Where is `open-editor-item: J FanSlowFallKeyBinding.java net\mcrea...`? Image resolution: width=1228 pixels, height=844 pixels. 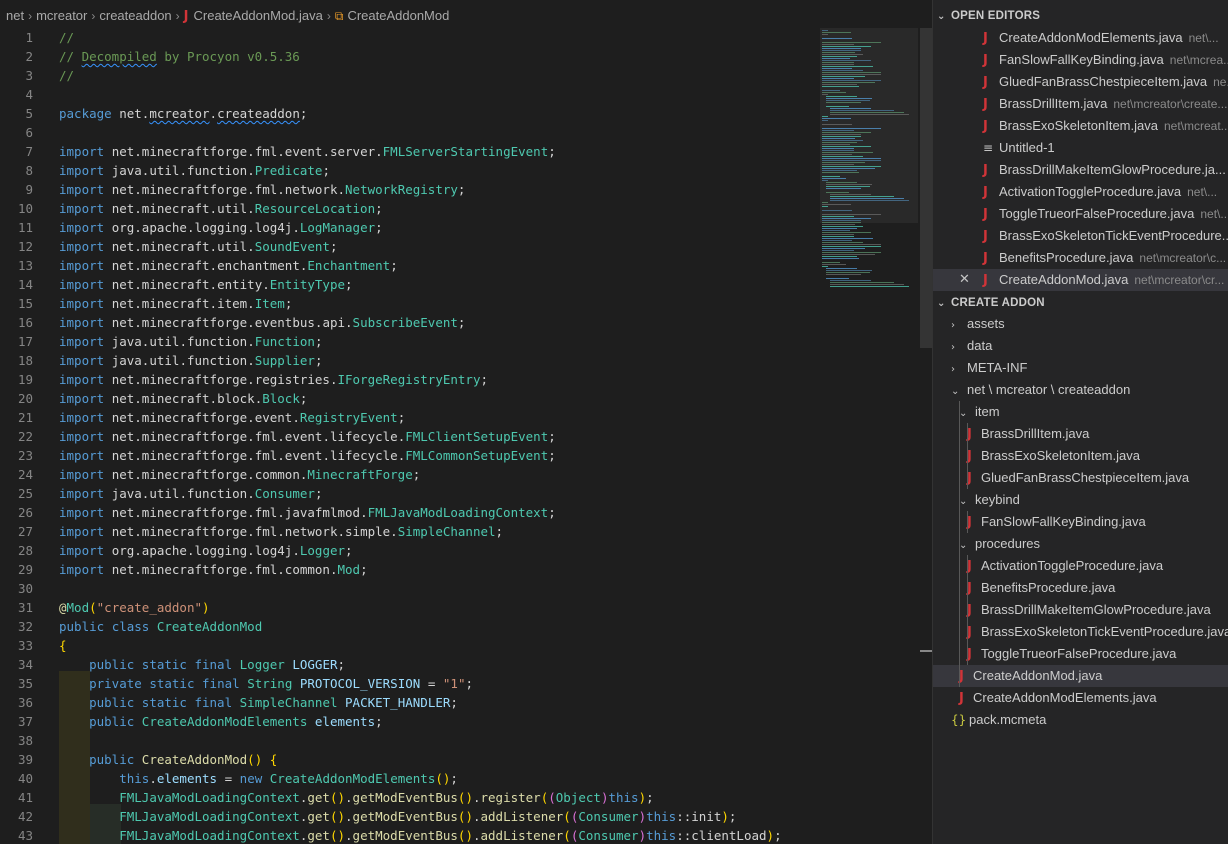 open-editor-item: J FanSlowFallKeyBinding.java net\mcrea... is located at coordinates (1080, 60).